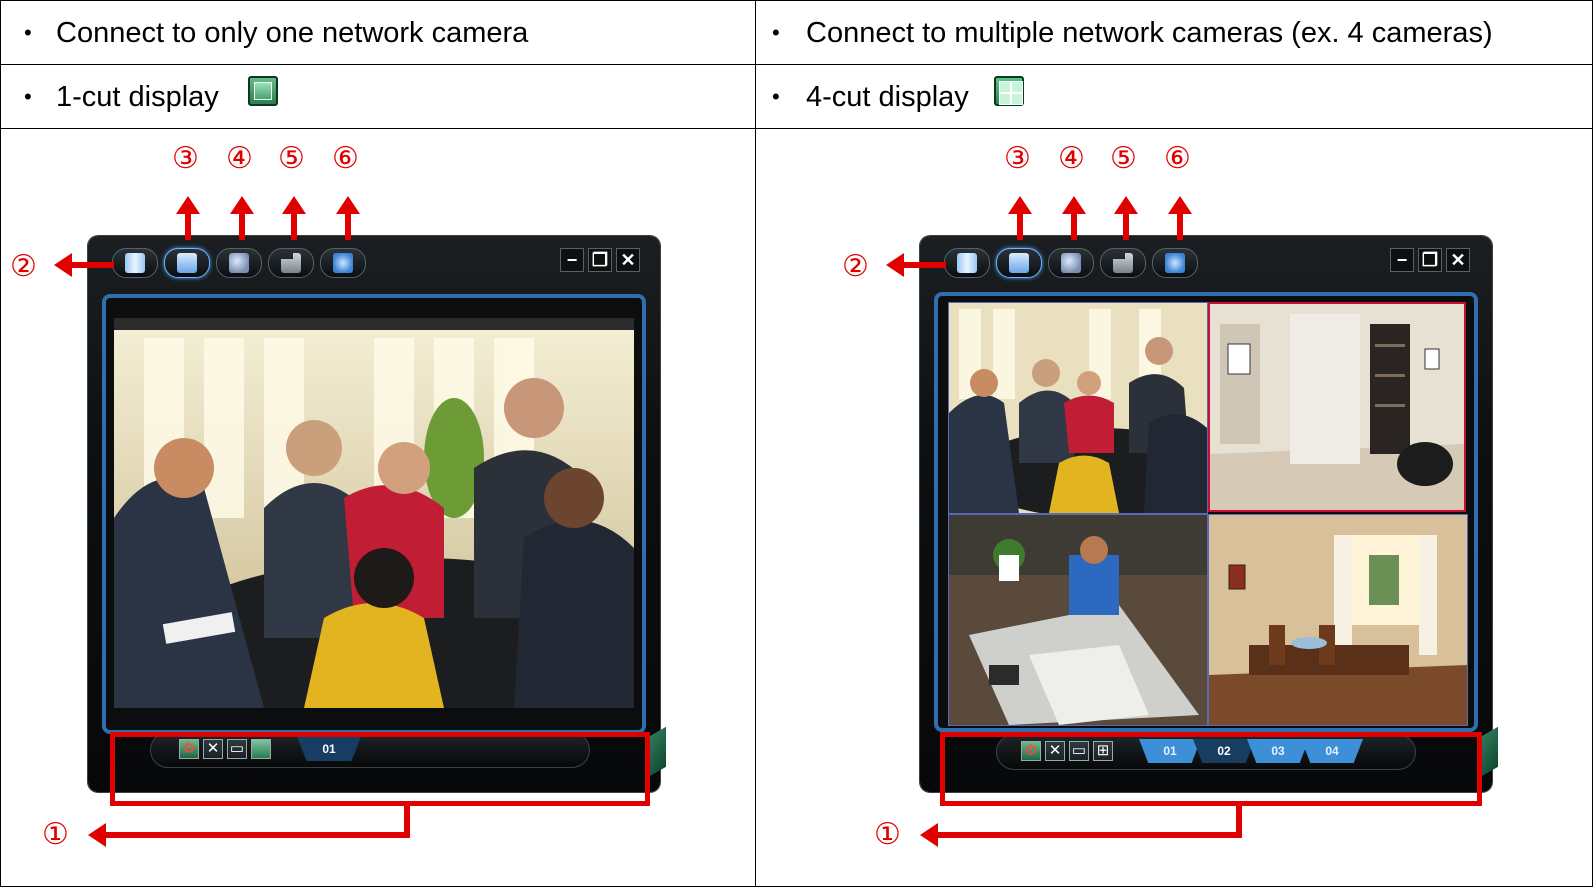 The height and width of the screenshot is (887, 1593). What do you see at coordinates (796, 0) in the screenshot?
I see `table-border-top` at bounding box center [796, 0].